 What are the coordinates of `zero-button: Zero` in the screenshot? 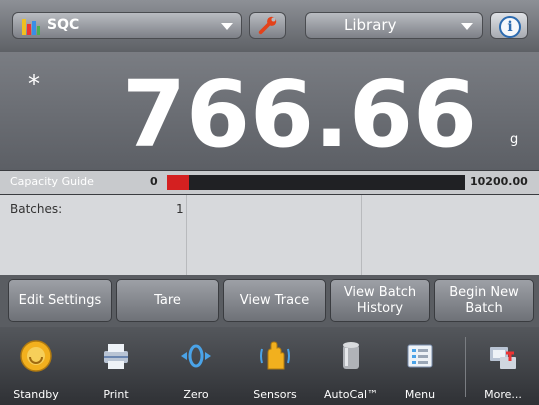 It's located at (196, 366).